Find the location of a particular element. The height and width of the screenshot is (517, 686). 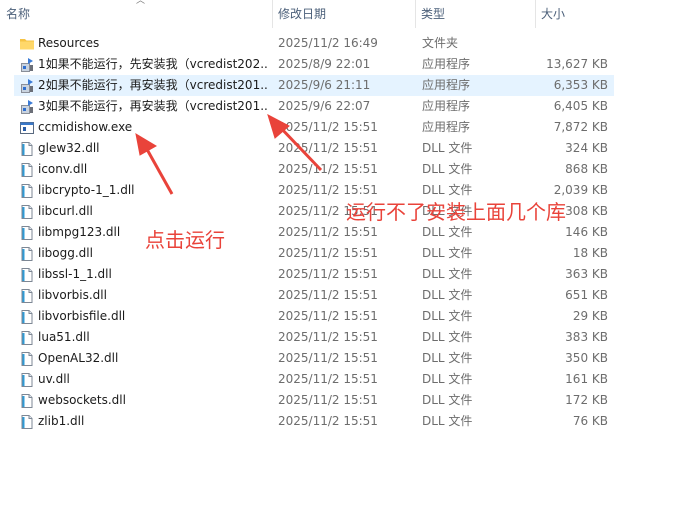

file-row: glew32.dll 2025/11/2 15:51 DLL 文件 324 KB is located at coordinates (314, 148).